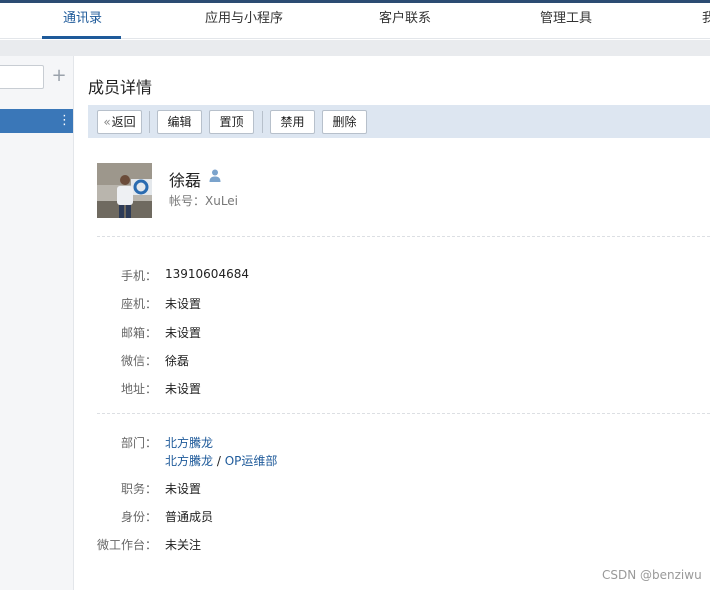  I want to click on department-link: 北方騰龙, so click(189, 443).